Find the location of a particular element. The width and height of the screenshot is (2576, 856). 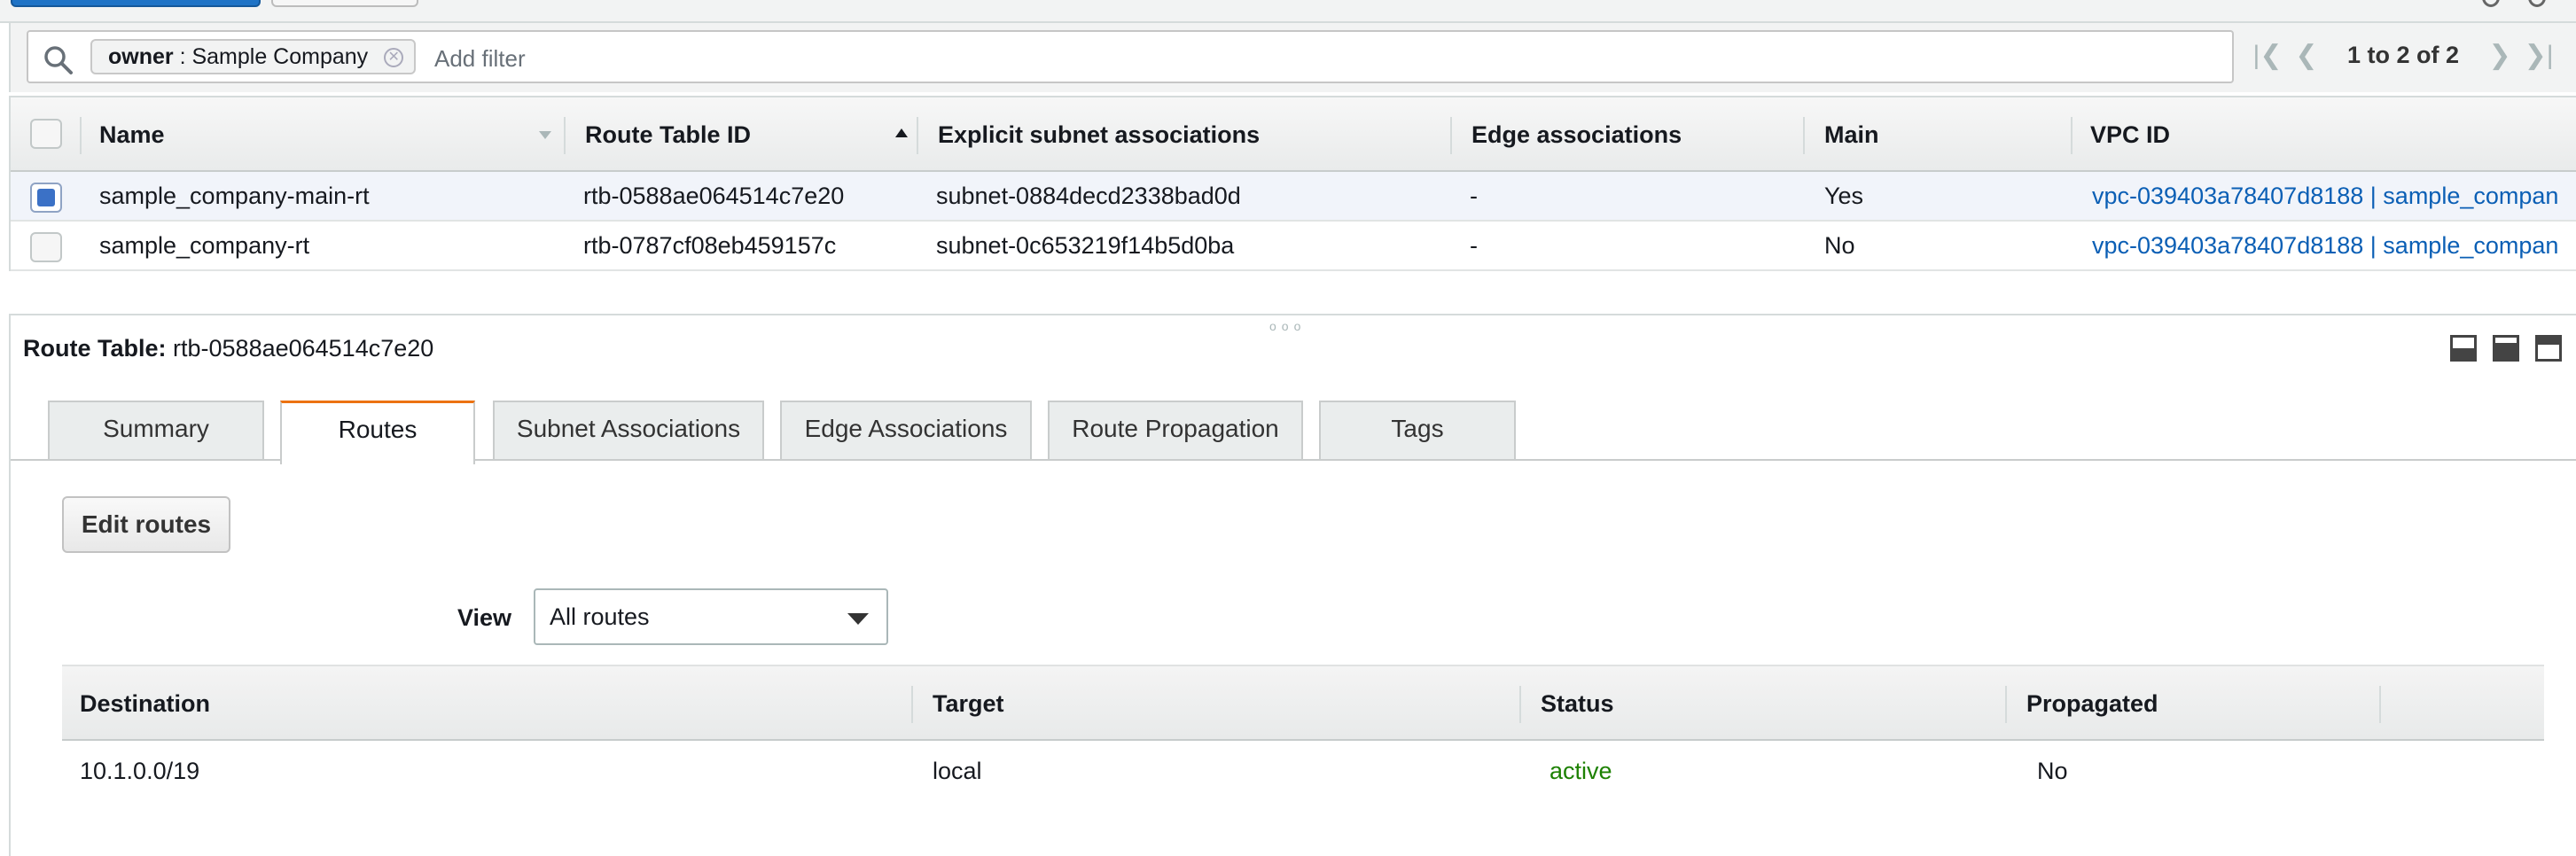

add-filter-input is located at coordinates (833, 58).